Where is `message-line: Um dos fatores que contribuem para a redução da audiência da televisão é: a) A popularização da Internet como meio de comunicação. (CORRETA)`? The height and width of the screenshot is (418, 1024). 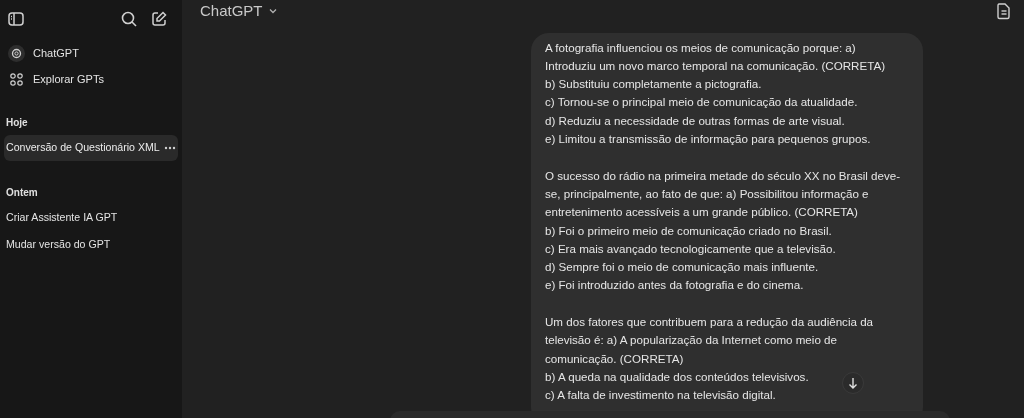
message-line: Um dos fatores que contribuem para a redução da audiência da televisão é: a) A popularização da Internet como meio de comunicação. (CORRETA) is located at coordinates (710, 340).